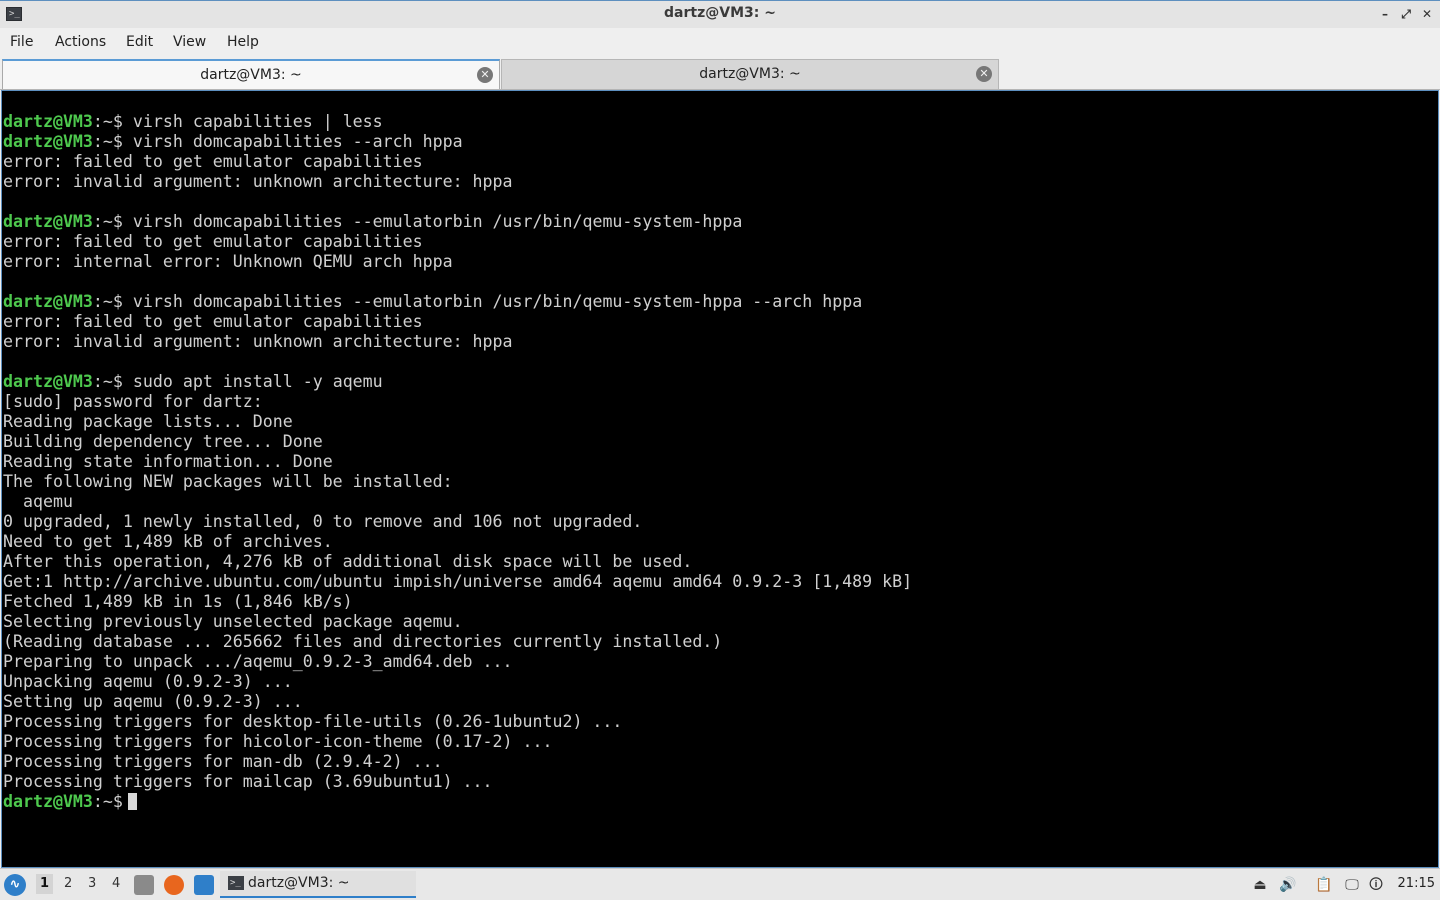 The width and height of the screenshot is (1440, 900). I want to click on line-text: Fetched 1,489 kB in 1s (1,846 kB/s), so click(178, 601).